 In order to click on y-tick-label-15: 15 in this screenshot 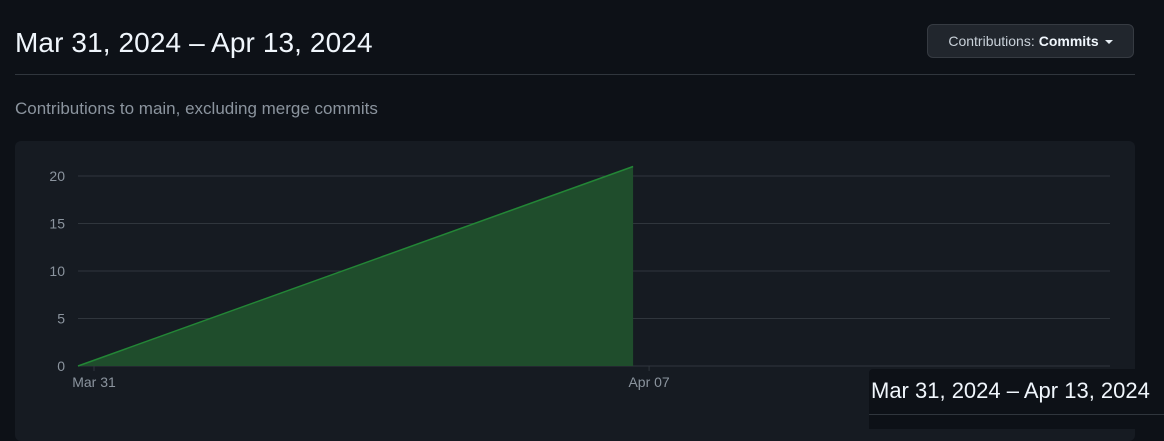, I will do `click(57, 224)`.